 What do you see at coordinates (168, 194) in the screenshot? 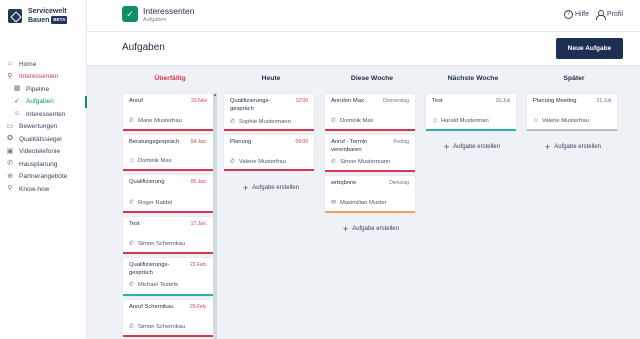
I see `task-card: Qualifizierung 05.Jan. ✆ Roger Rabbit` at bounding box center [168, 194].